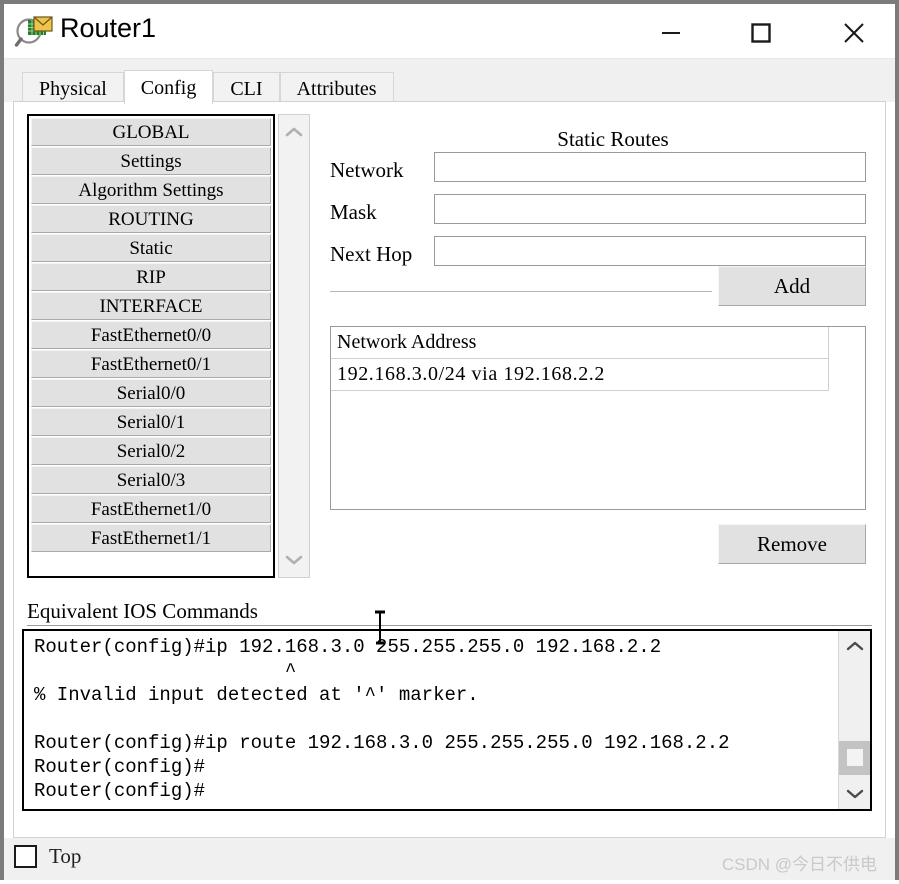  I want to click on bottom-bar: Top CSDN @今日不供电, so click(449, 859).